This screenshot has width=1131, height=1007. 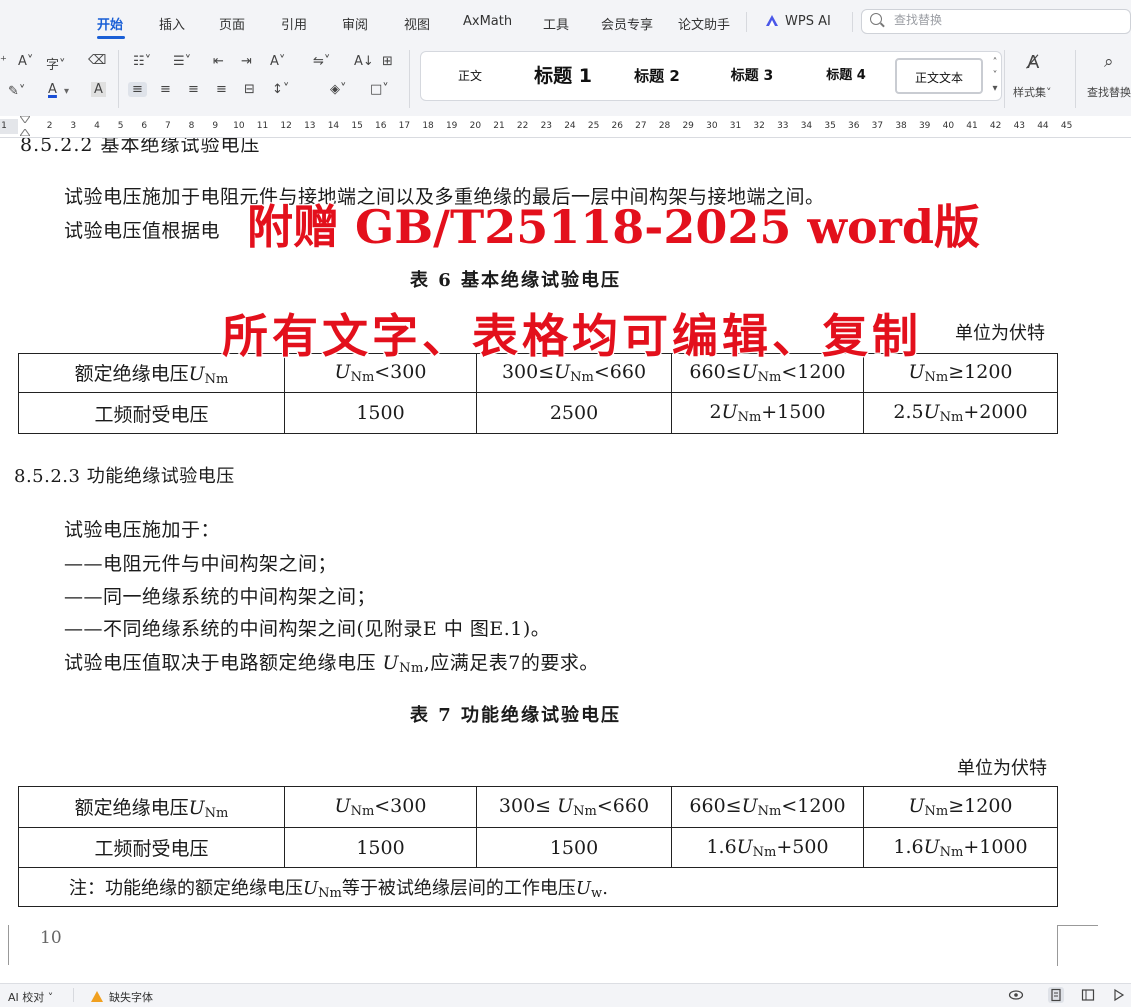 I want to click on tab-wps-ai: WPS AI, so click(x=808, y=21).